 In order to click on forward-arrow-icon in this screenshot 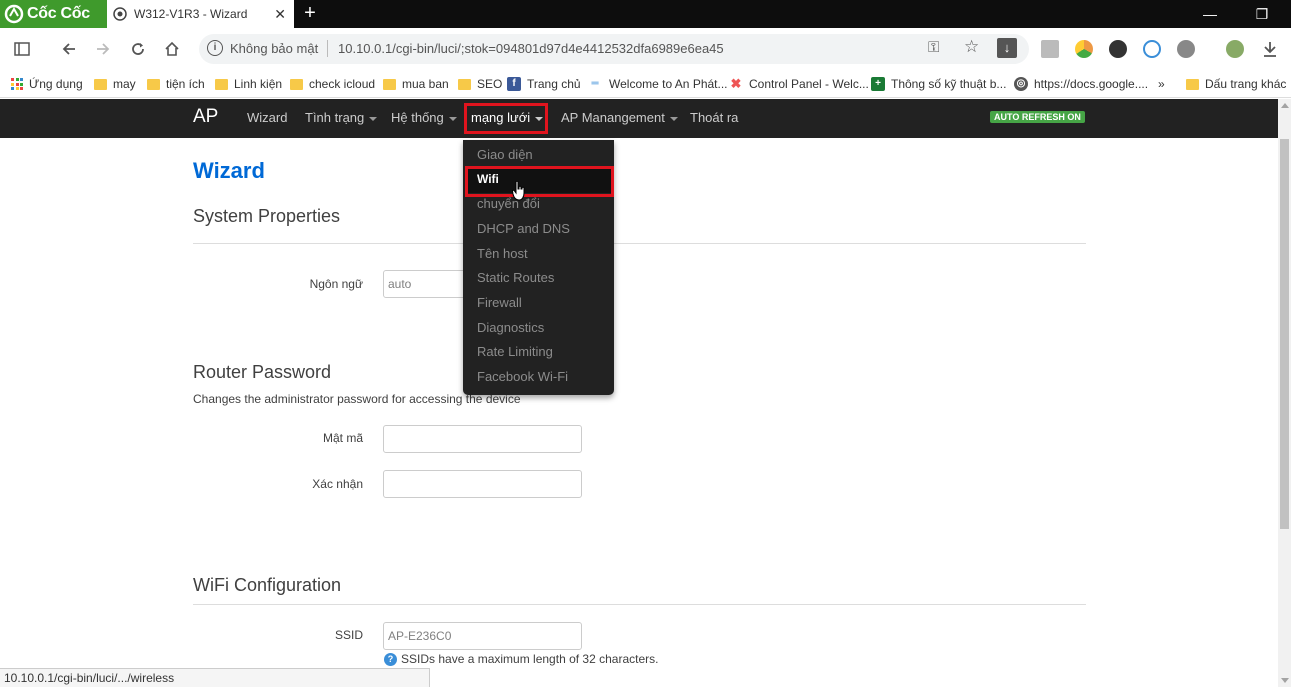, I will do `click(103, 49)`.